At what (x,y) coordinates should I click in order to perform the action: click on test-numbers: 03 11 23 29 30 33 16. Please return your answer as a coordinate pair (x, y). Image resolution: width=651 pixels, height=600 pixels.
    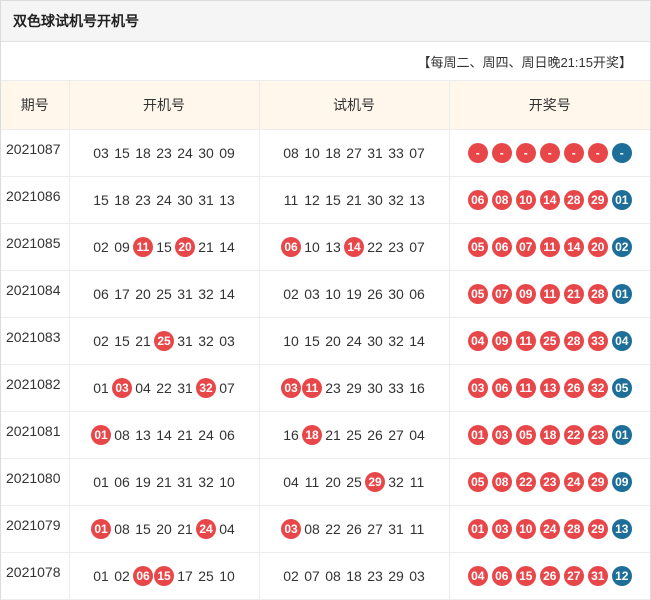
    Looking at the image, I should click on (354, 388).